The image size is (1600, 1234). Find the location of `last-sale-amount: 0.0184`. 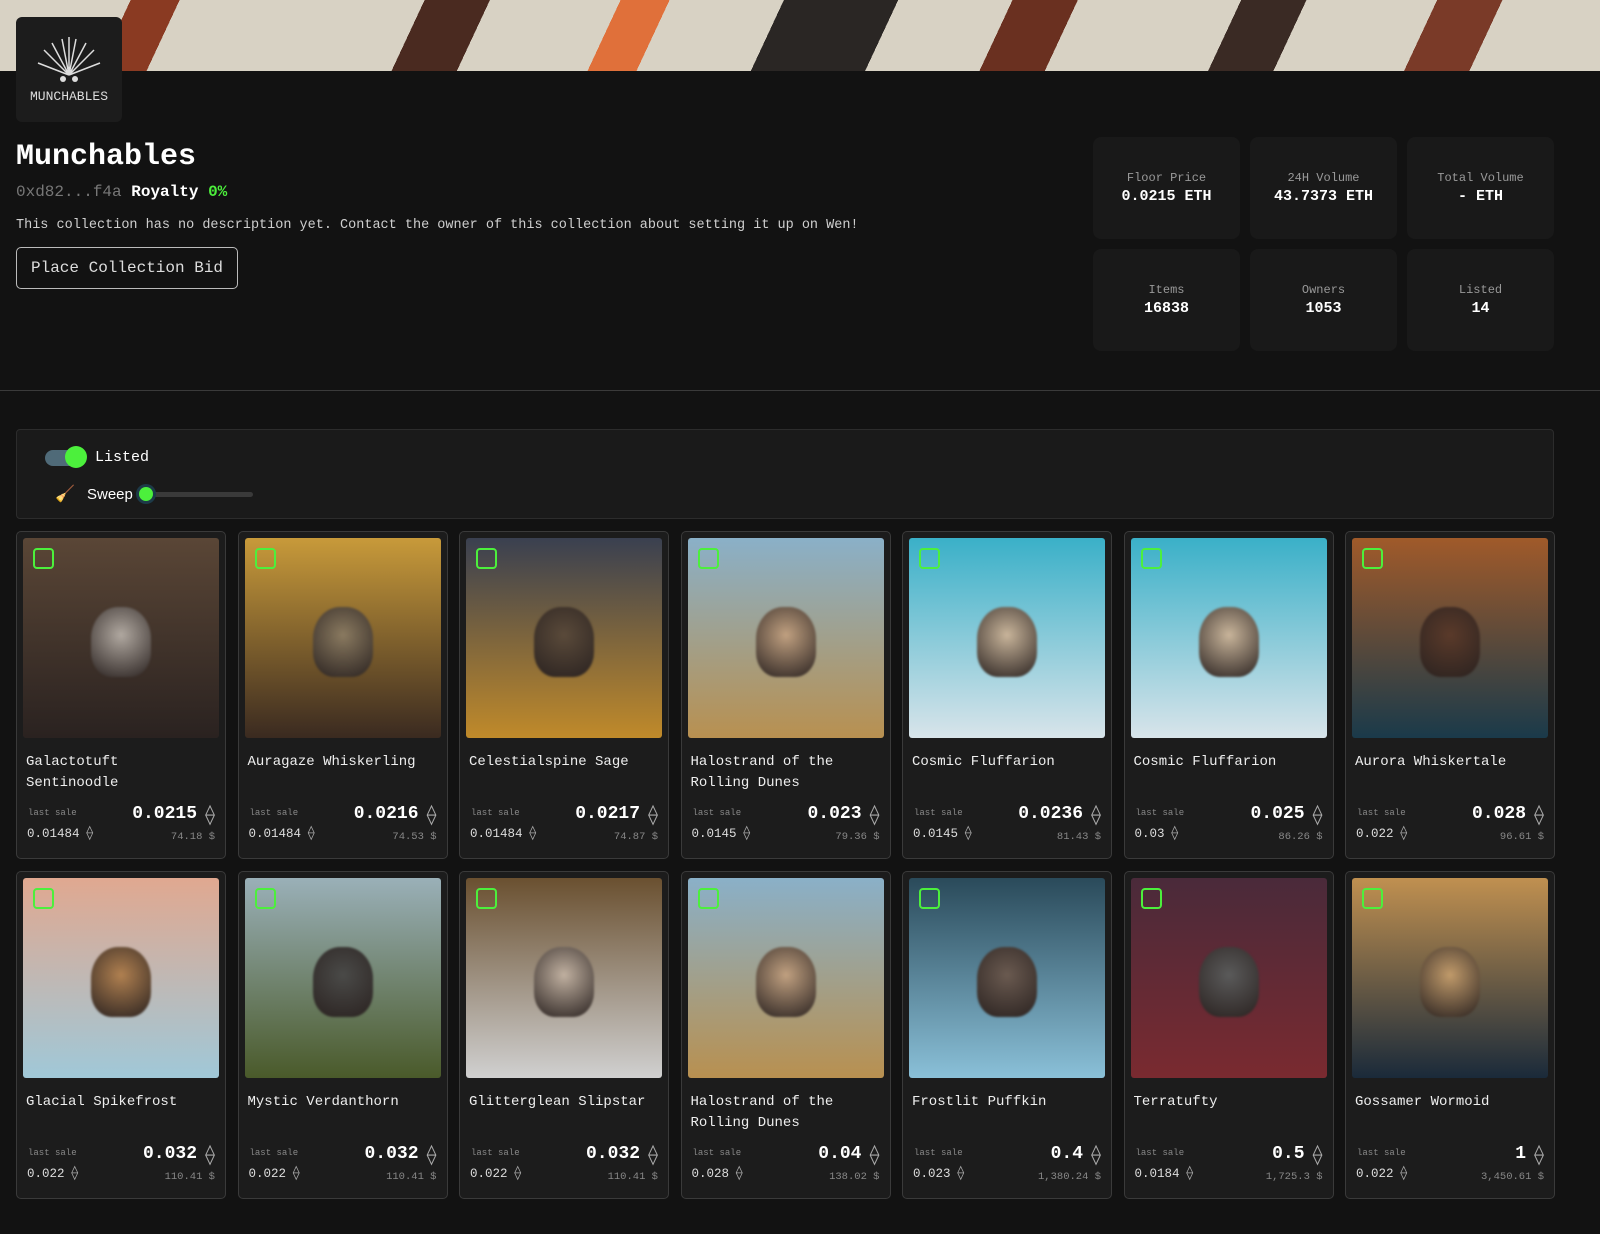

last-sale-amount: 0.0184 is located at coordinates (1157, 1174).